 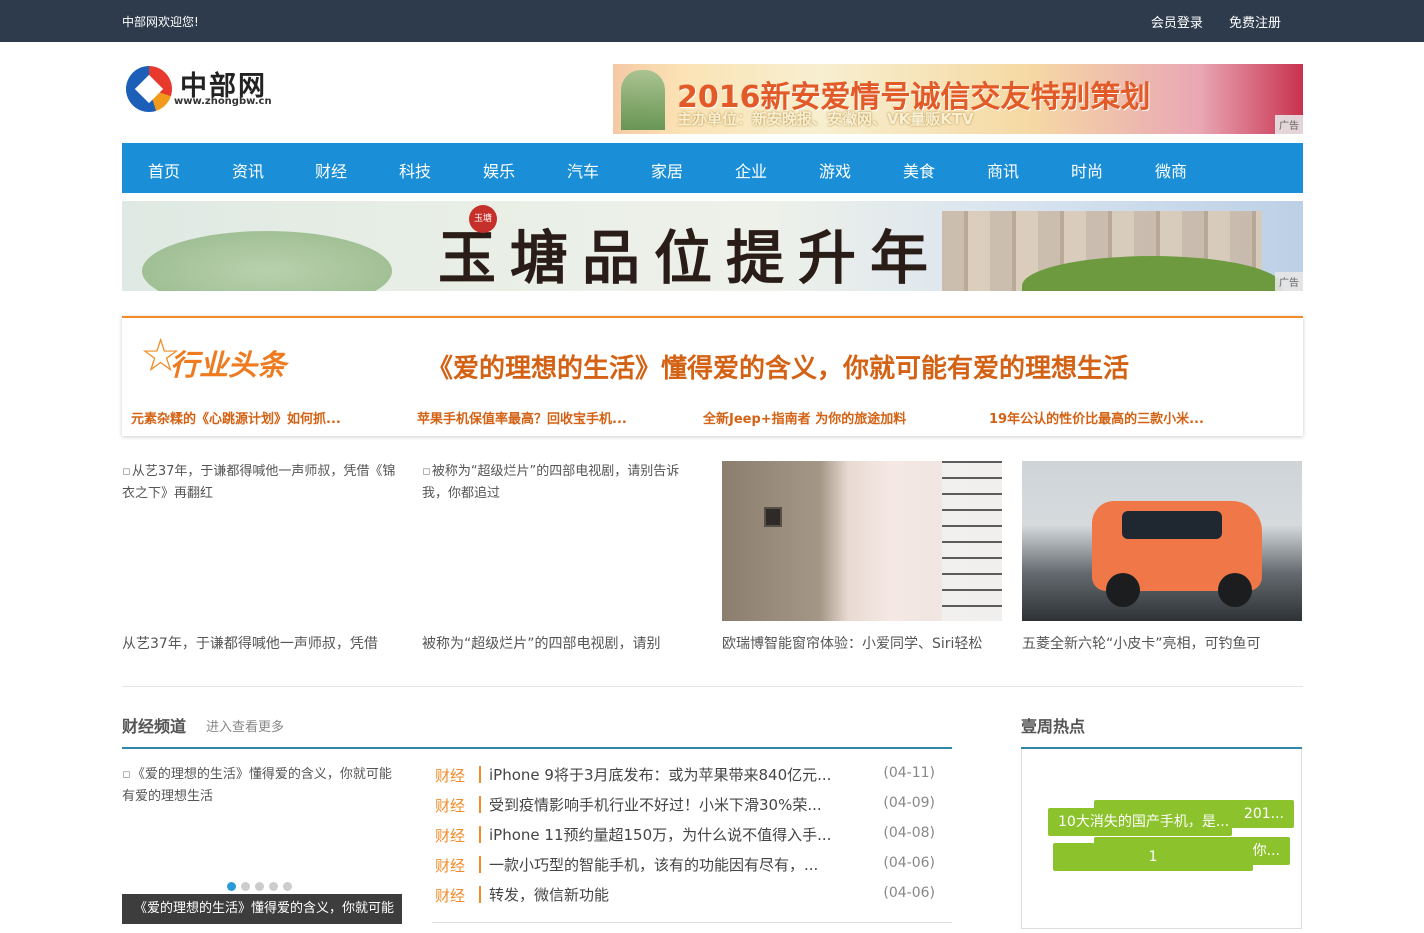 What do you see at coordinates (804, 417) in the screenshot?
I see `headline-link: 全新Jeep+指南者 为你的旅途加料` at bounding box center [804, 417].